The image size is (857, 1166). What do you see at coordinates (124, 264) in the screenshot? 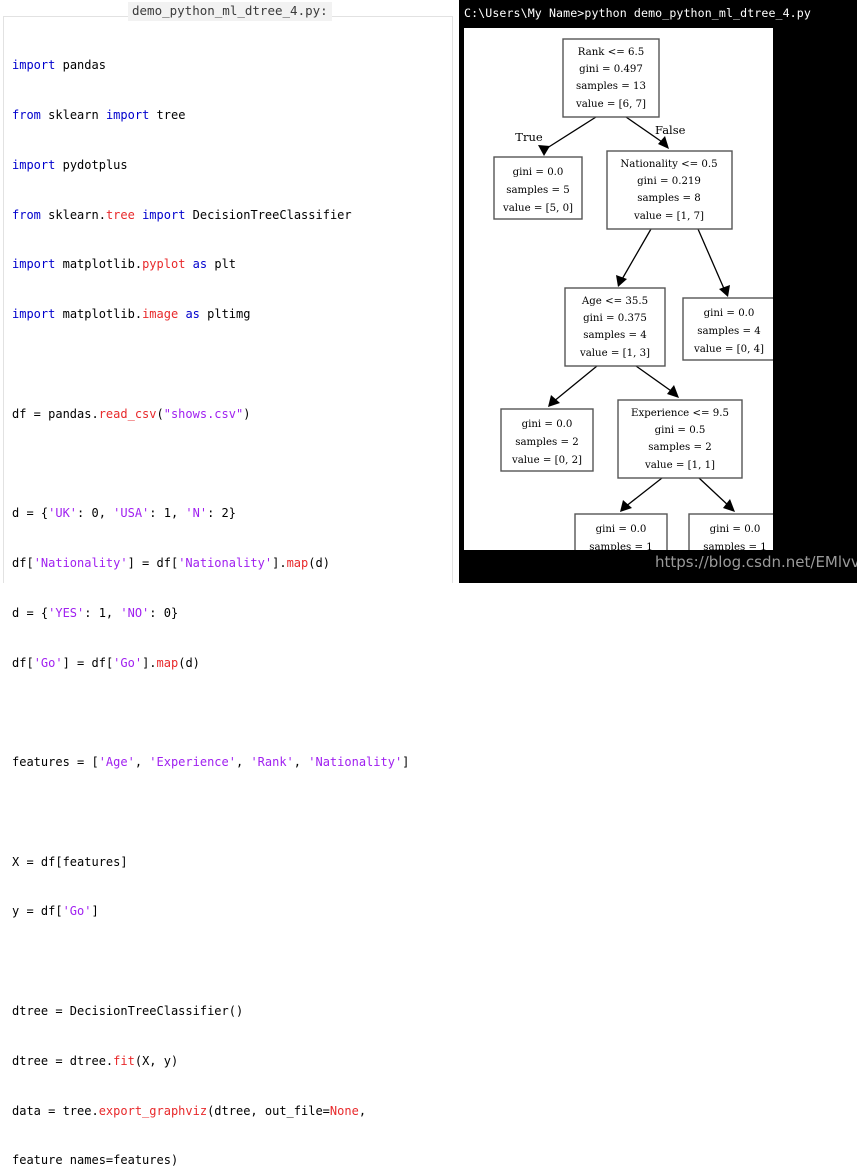
I see `code-line: import matplotlib.pyplot as plt` at bounding box center [124, 264].